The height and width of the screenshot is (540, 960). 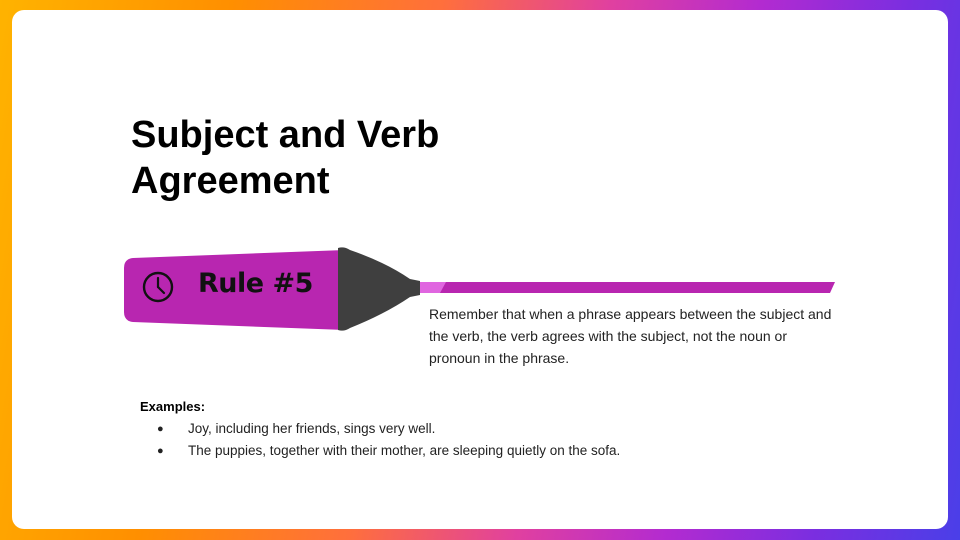 What do you see at coordinates (173, 406) in the screenshot?
I see `examples-heading: Examples:` at bounding box center [173, 406].